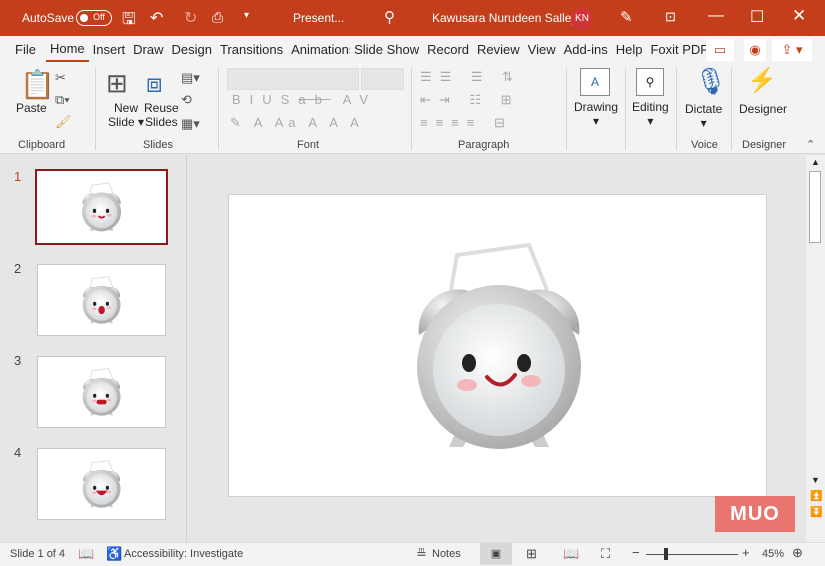 This screenshot has width=825, height=566. I want to click on reset-icon: ⟲, so click(186, 100).